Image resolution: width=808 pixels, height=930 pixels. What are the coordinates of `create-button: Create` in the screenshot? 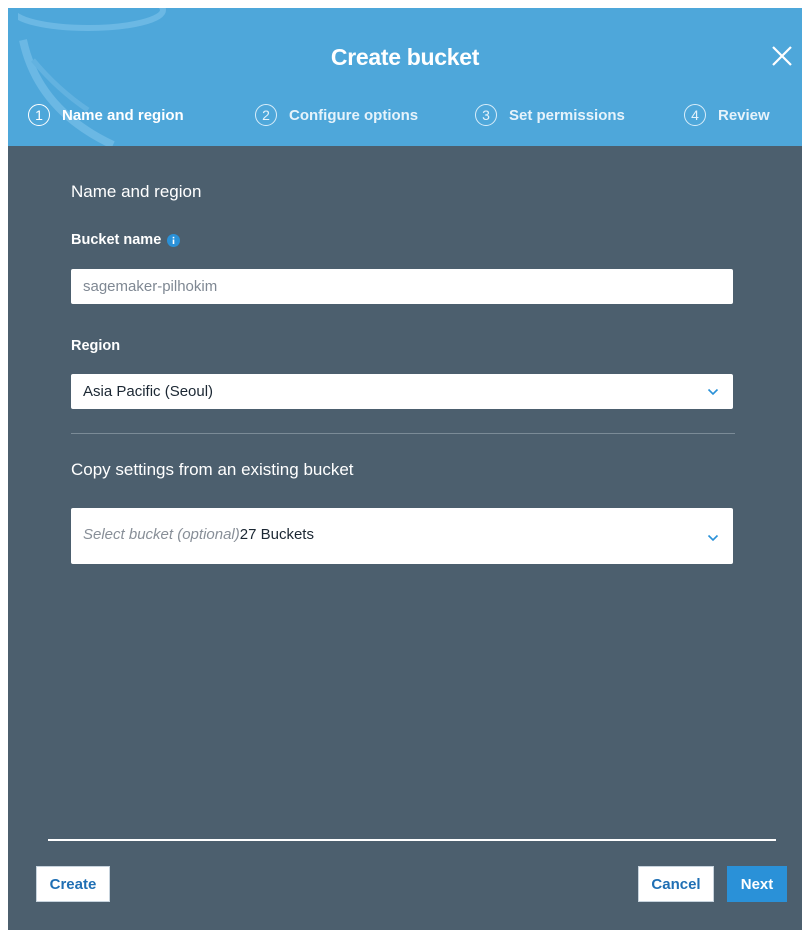 It's located at (73, 884).